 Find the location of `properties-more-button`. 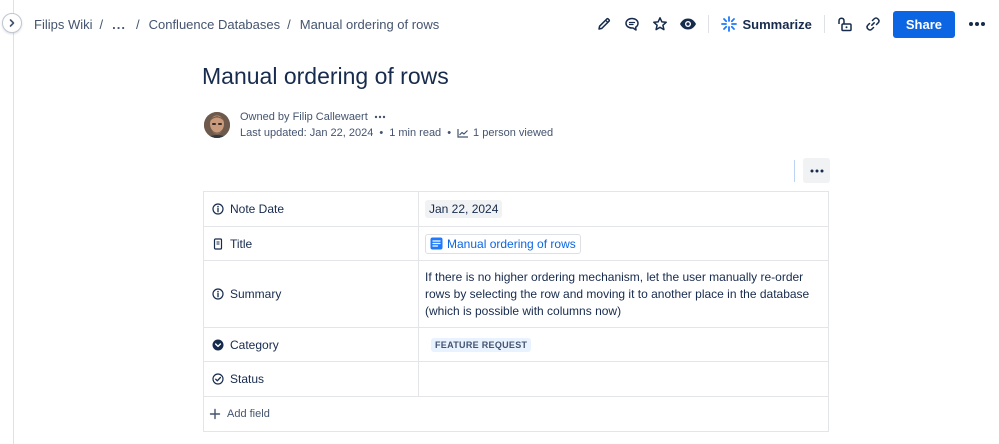

properties-more-button is located at coordinates (816, 170).